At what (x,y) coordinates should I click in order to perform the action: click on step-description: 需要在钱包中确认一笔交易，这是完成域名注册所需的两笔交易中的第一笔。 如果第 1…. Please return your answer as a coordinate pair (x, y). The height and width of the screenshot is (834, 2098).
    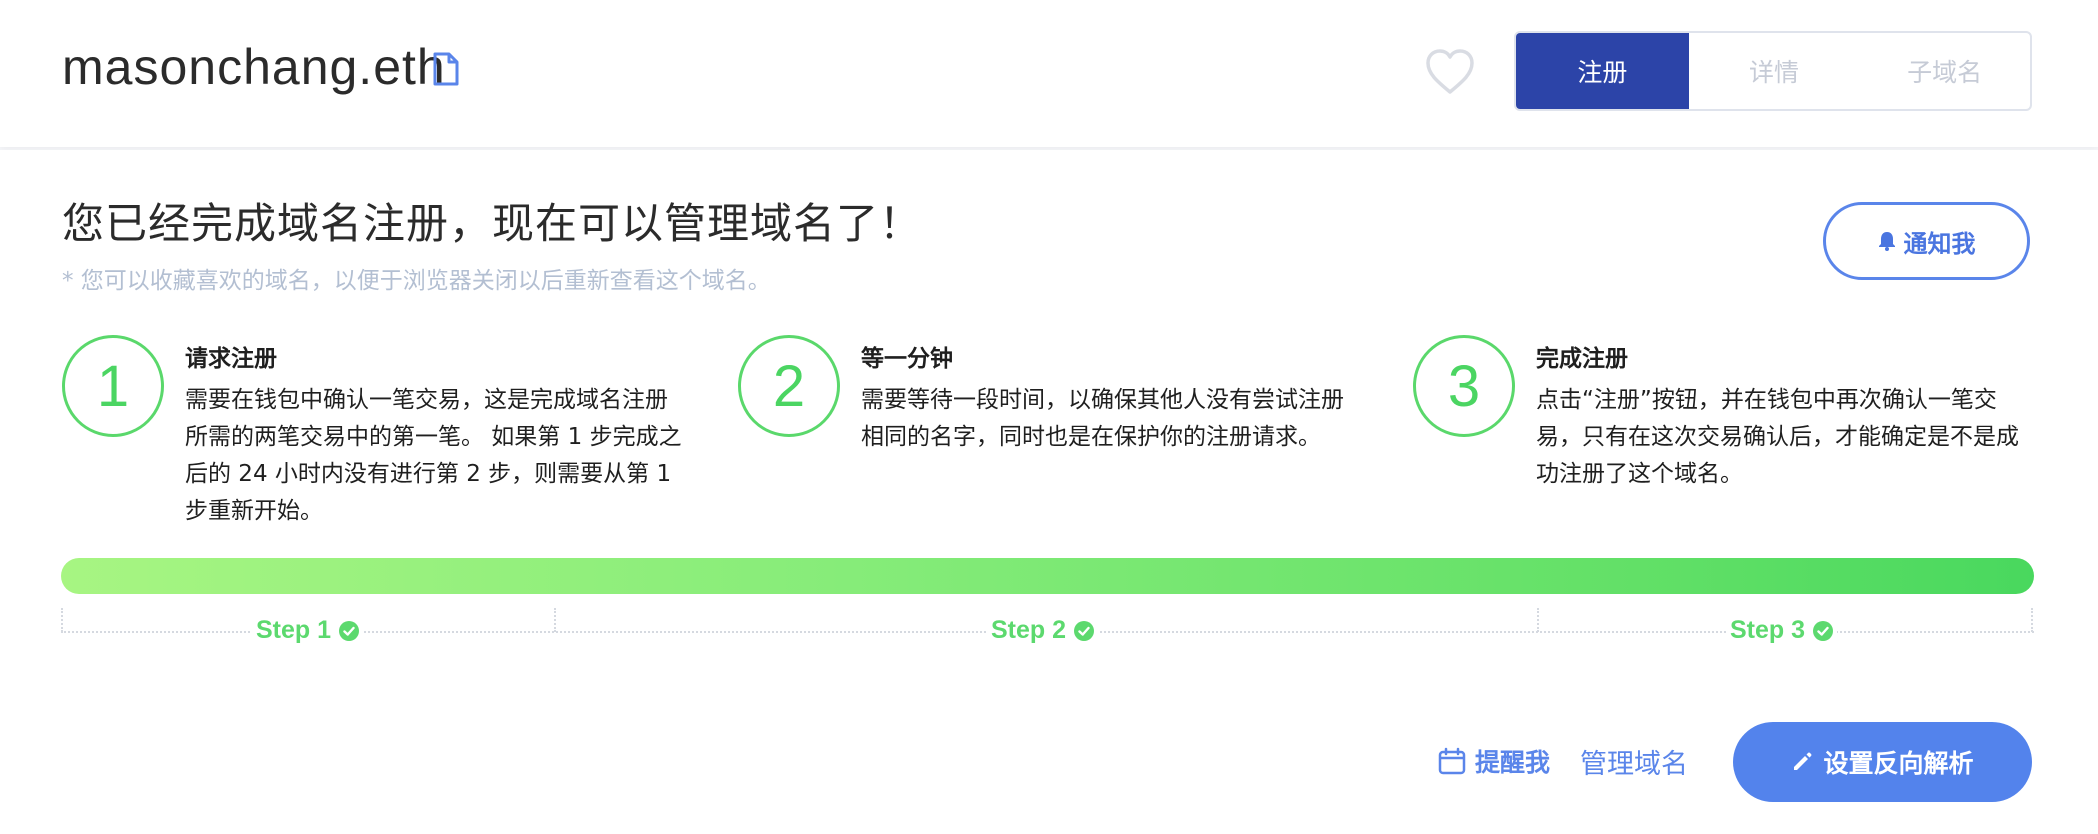
    Looking at the image, I should click on (433, 455).